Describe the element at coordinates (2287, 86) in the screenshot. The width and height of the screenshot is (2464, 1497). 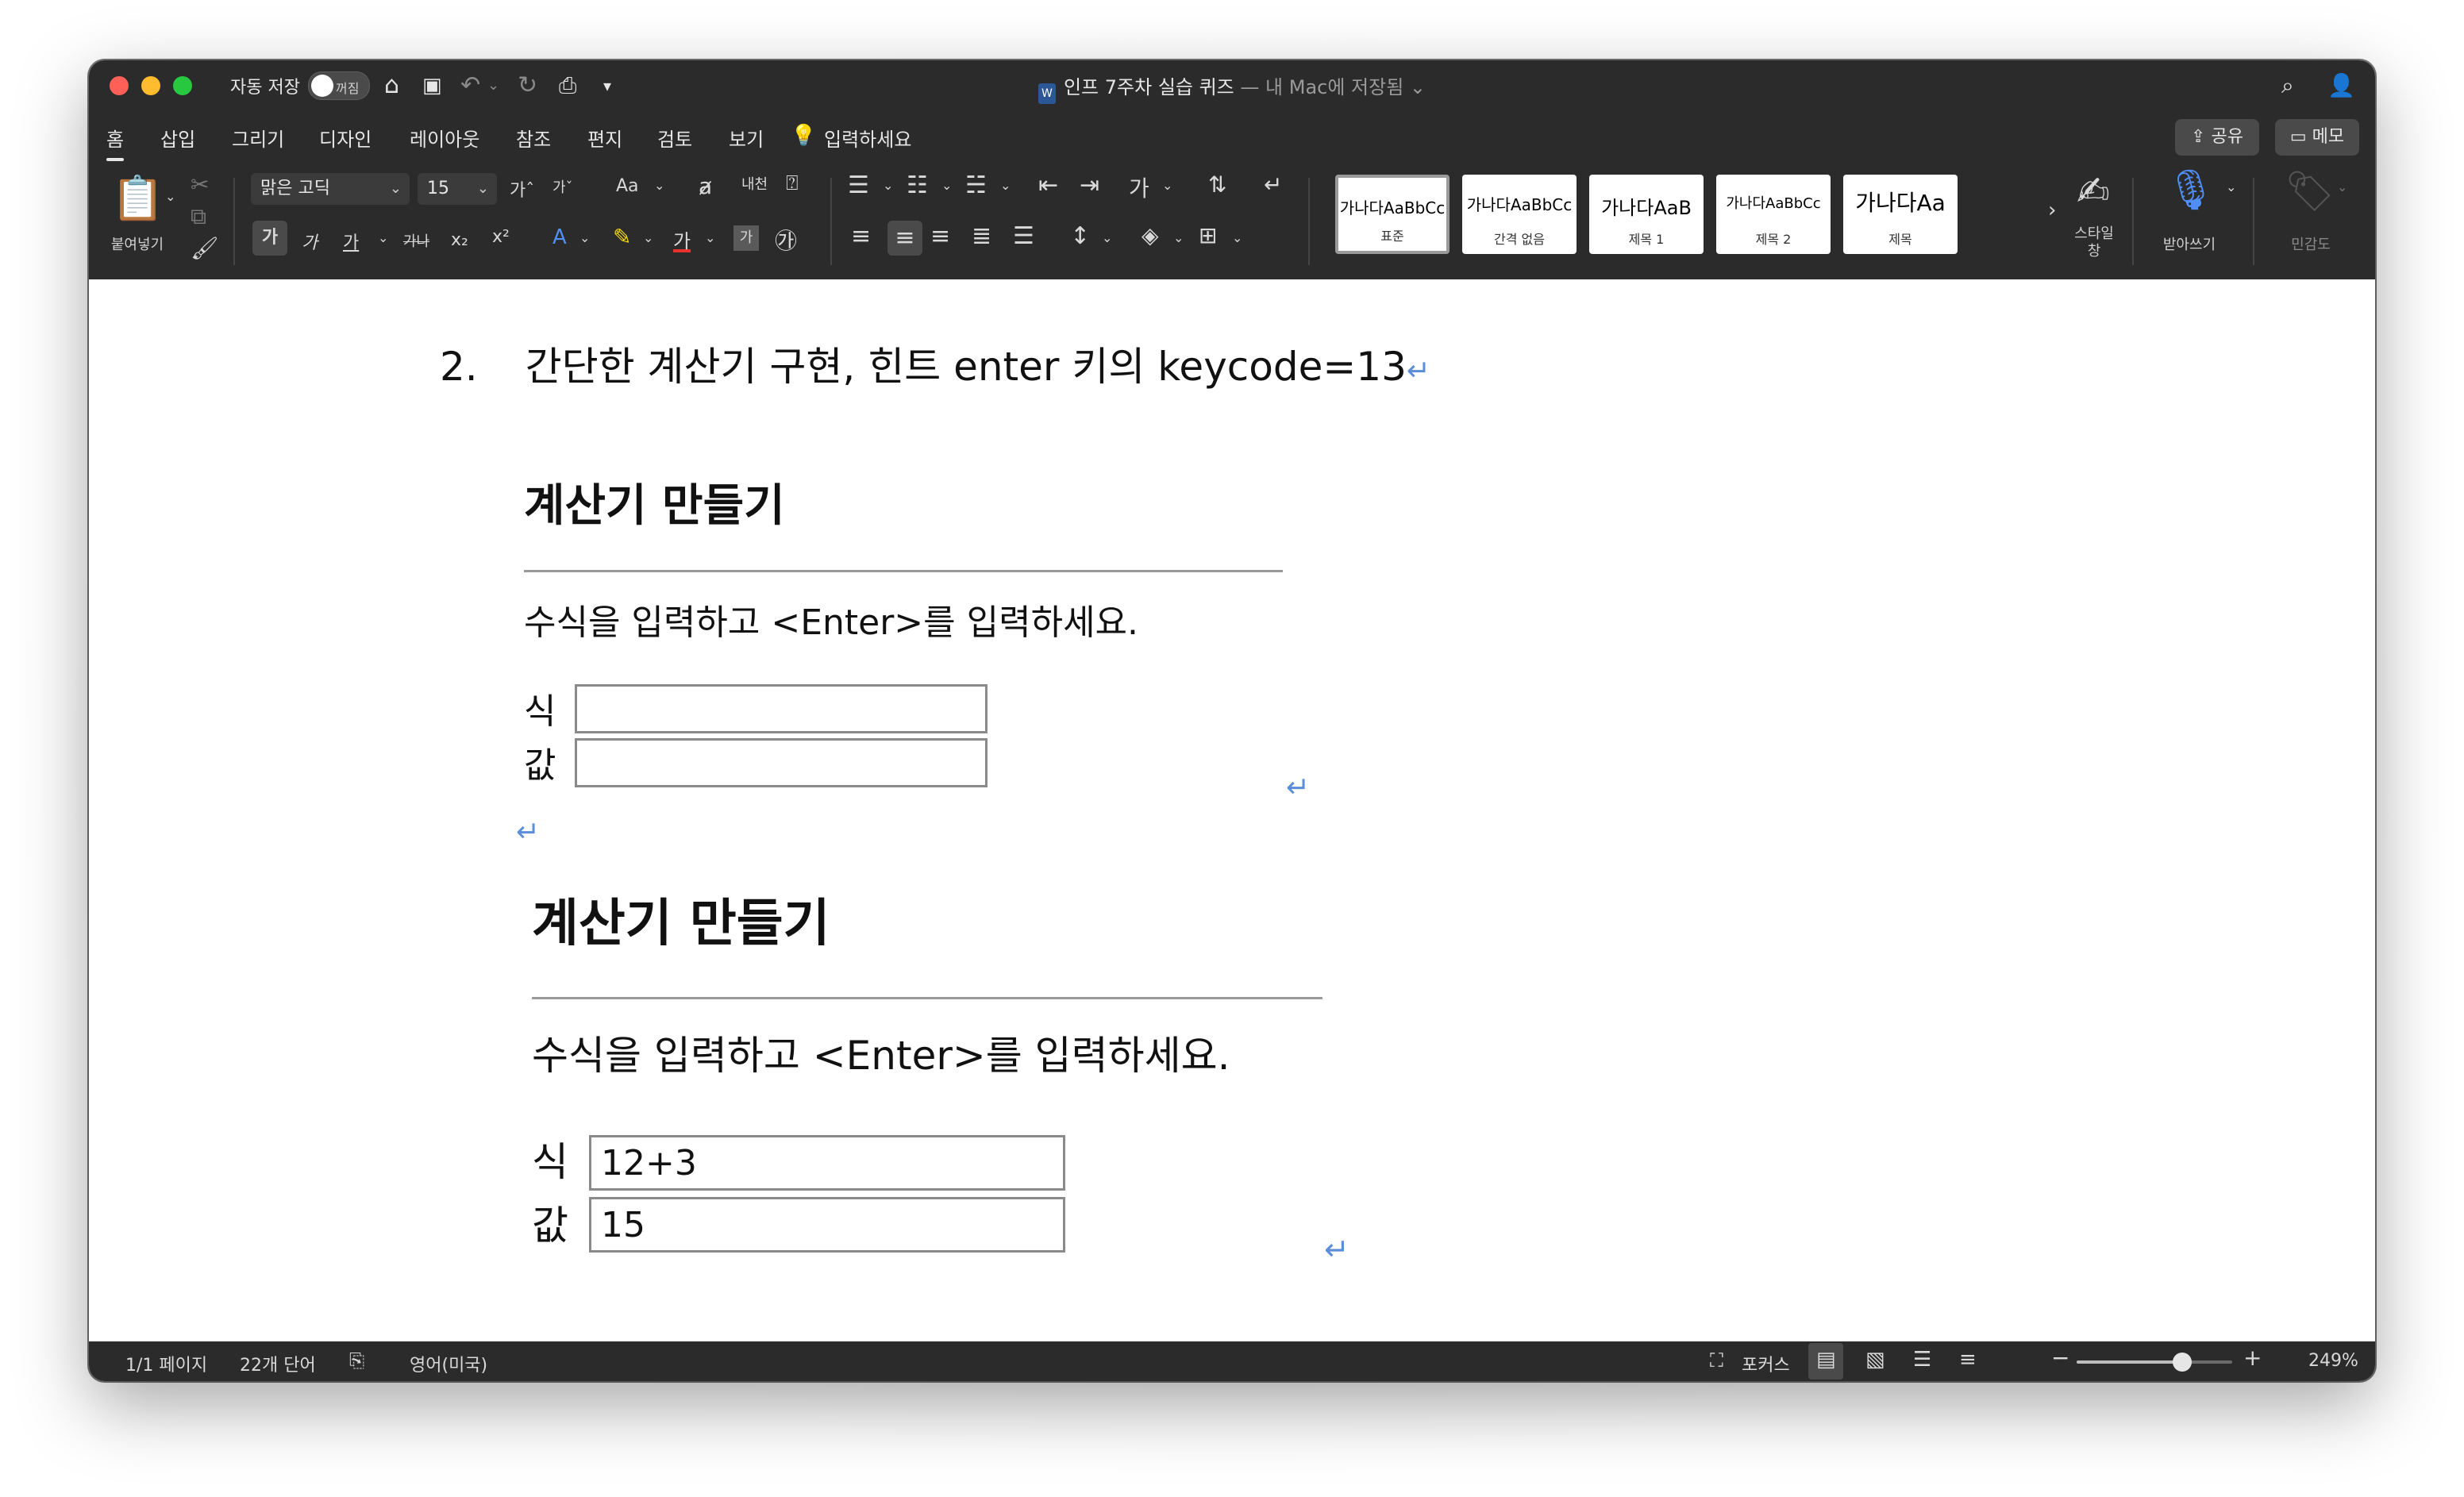
I see `search-icon: ⌕` at that location.